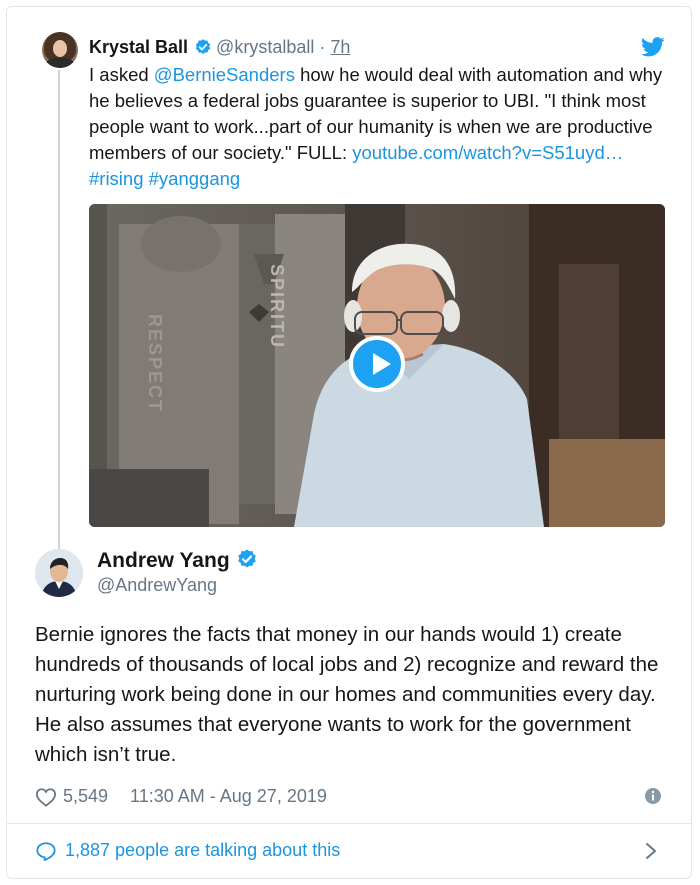  Describe the element at coordinates (46, 851) in the screenshot. I see `speech-bubble-icon` at that location.